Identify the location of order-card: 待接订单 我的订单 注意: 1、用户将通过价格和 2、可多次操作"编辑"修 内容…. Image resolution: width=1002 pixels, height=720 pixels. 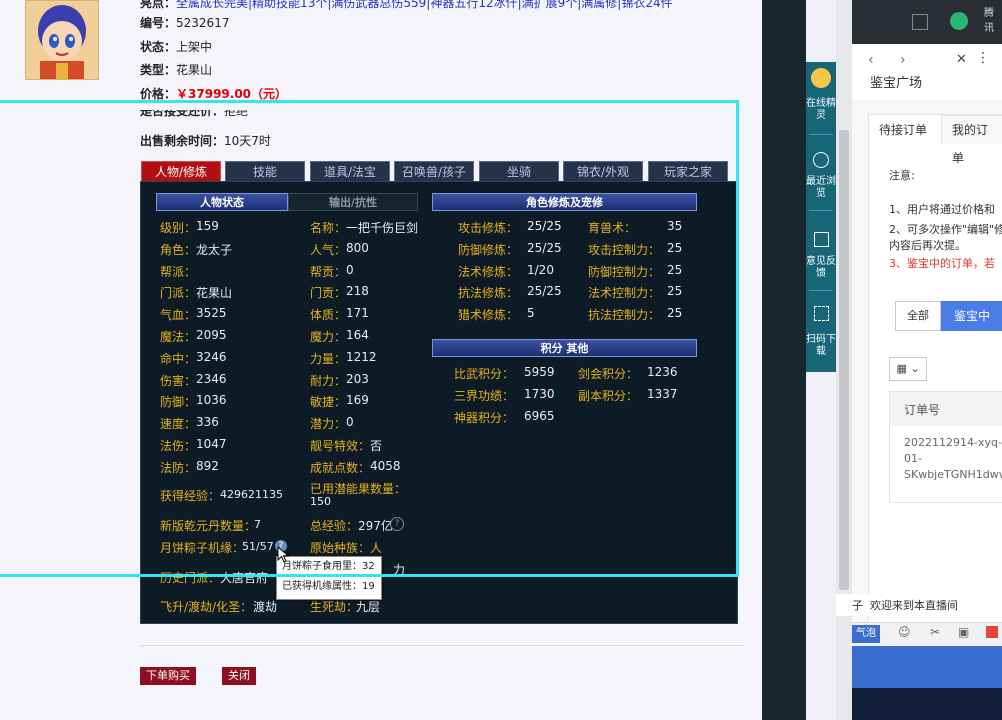
(935, 380).